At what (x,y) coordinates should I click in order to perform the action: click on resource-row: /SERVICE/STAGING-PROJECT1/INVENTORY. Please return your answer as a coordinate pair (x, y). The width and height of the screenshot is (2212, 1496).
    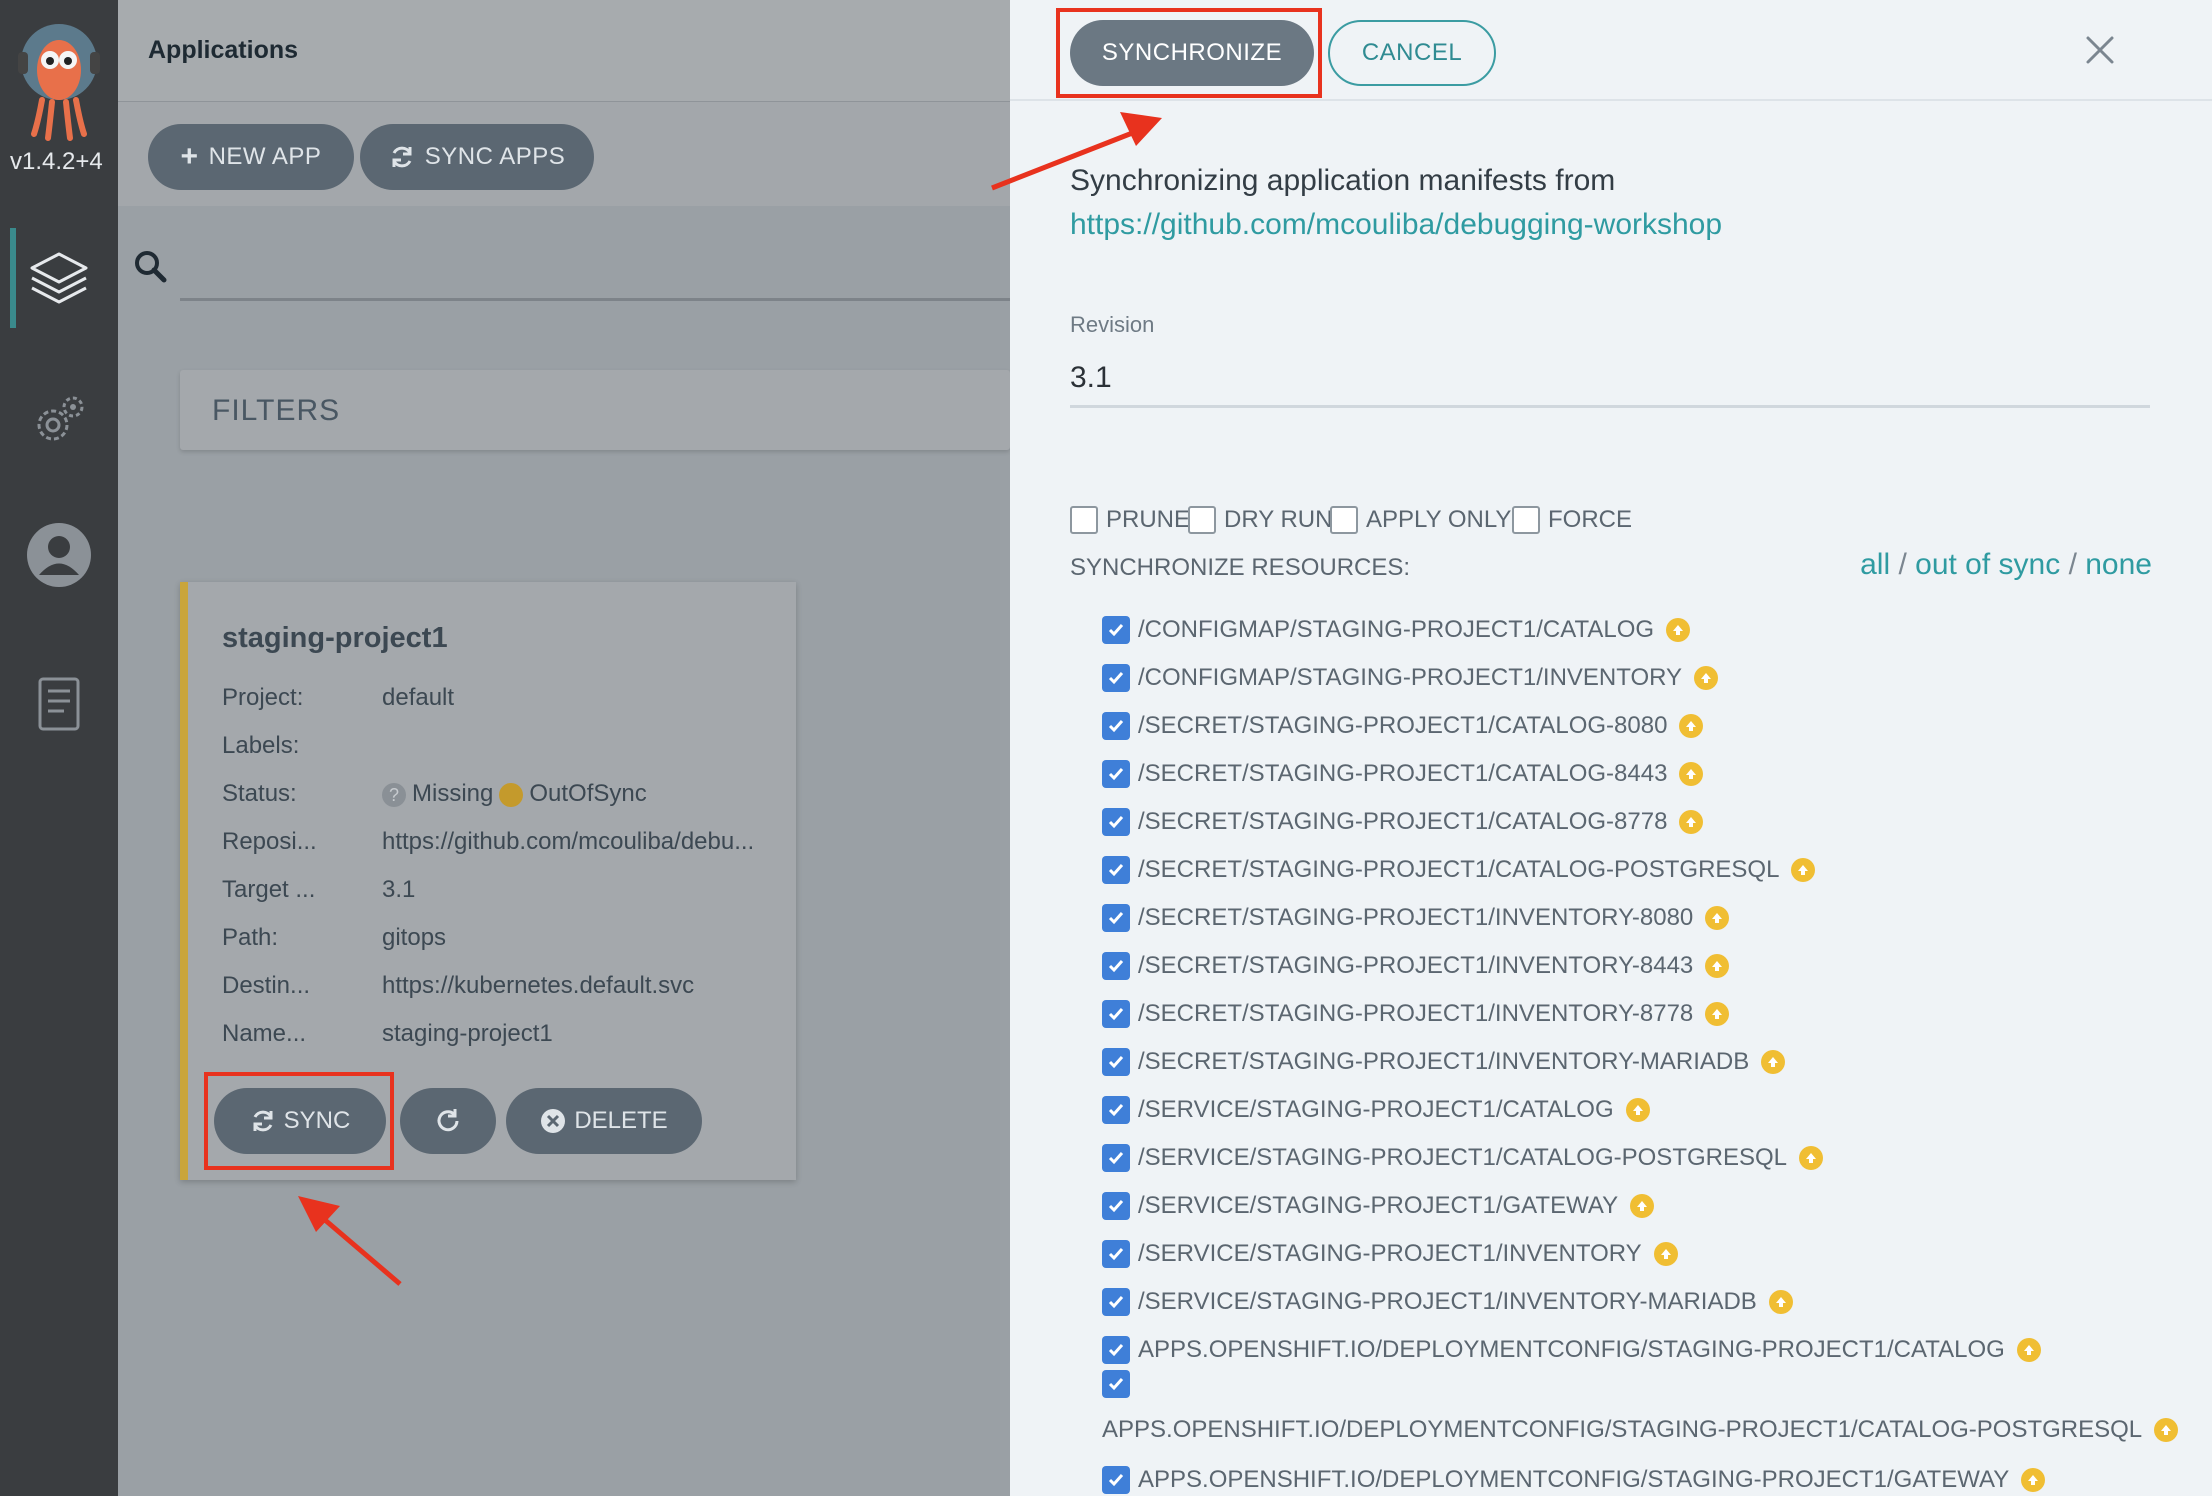
    Looking at the image, I should click on (1390, 1254).